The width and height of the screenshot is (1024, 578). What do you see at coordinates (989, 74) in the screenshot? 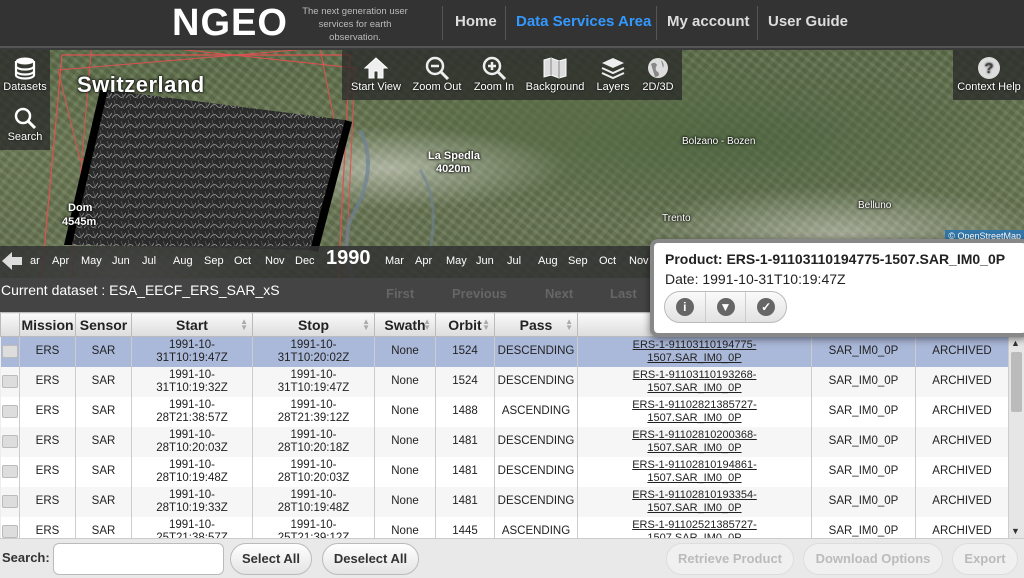
I see `context-help-button: ? Context Help` at bounding box center [989, 74].